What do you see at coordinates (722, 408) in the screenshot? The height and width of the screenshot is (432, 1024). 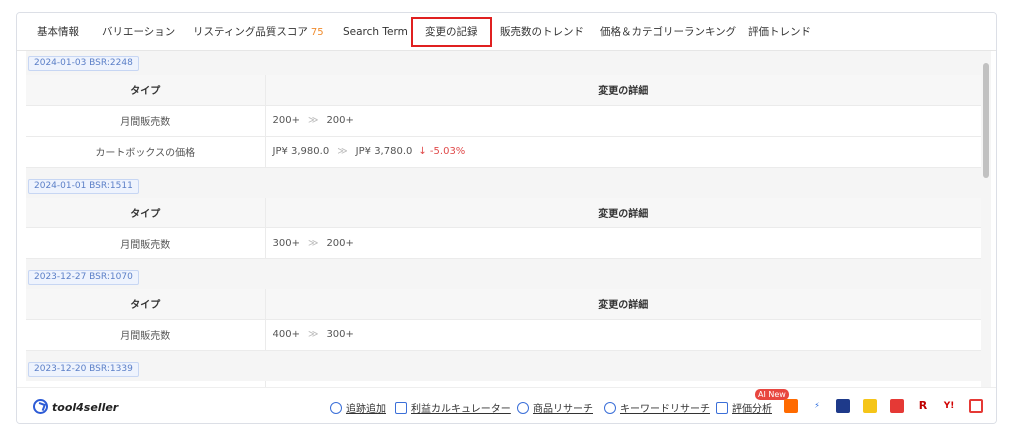 I see `review-icon` at bounding box center [722, 408].